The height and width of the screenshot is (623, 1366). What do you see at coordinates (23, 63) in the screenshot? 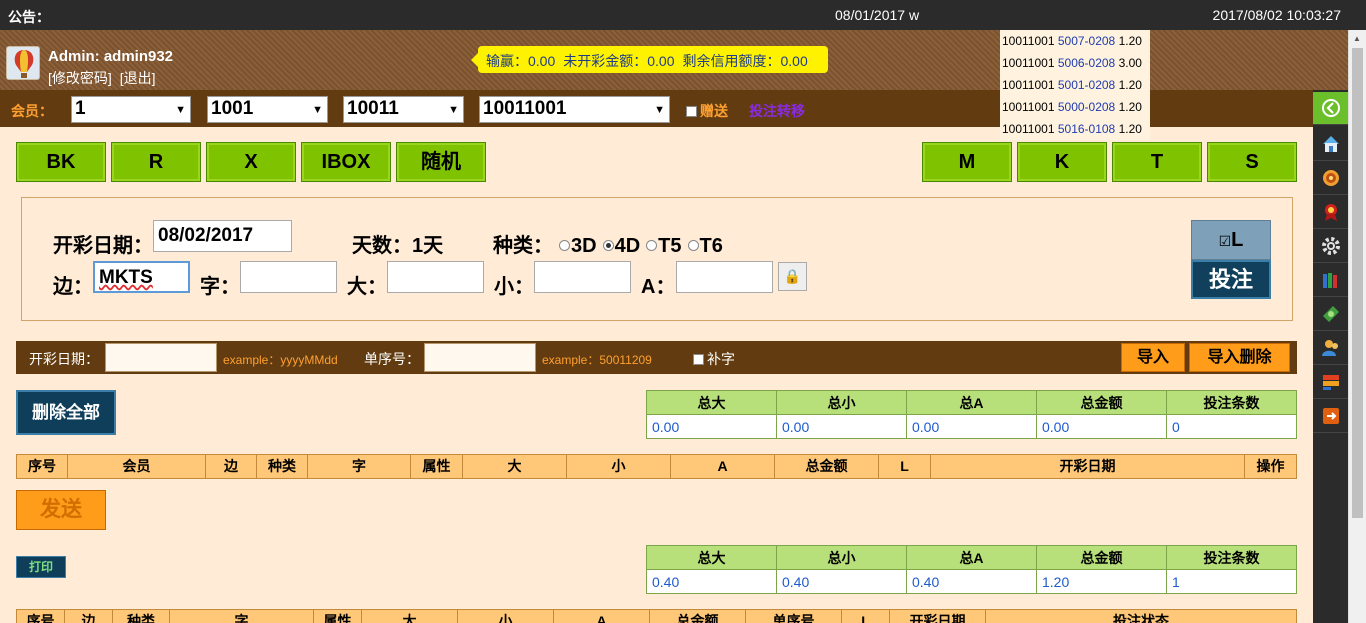
I see `balloon-icon` at bounding box center [23, 63].